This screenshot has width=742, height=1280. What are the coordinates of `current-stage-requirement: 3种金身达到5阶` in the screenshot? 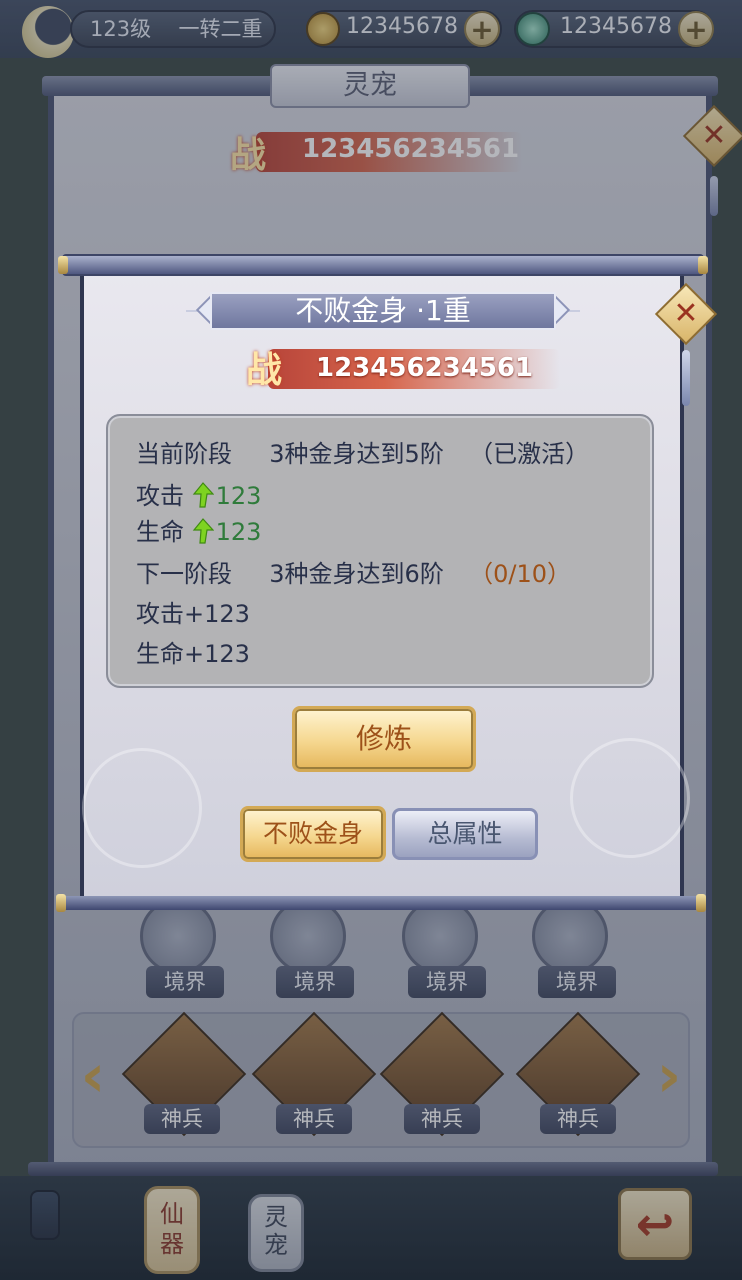 It's located at (356, 454).